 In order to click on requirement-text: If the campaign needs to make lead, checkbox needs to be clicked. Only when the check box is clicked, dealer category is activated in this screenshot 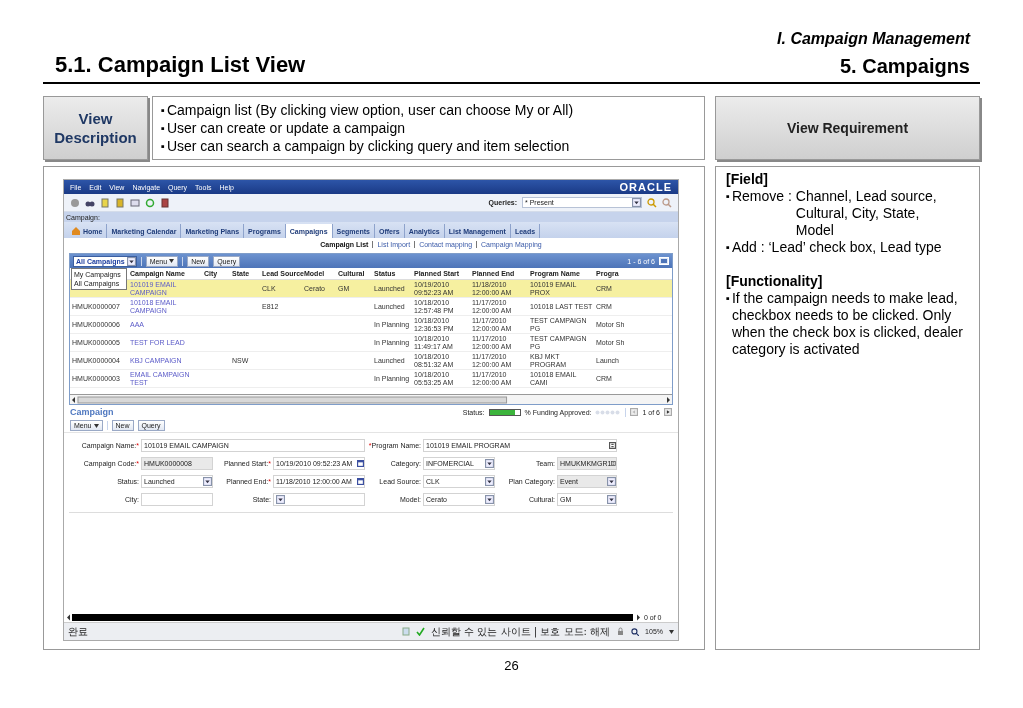, I will do `click(848, 324)`.